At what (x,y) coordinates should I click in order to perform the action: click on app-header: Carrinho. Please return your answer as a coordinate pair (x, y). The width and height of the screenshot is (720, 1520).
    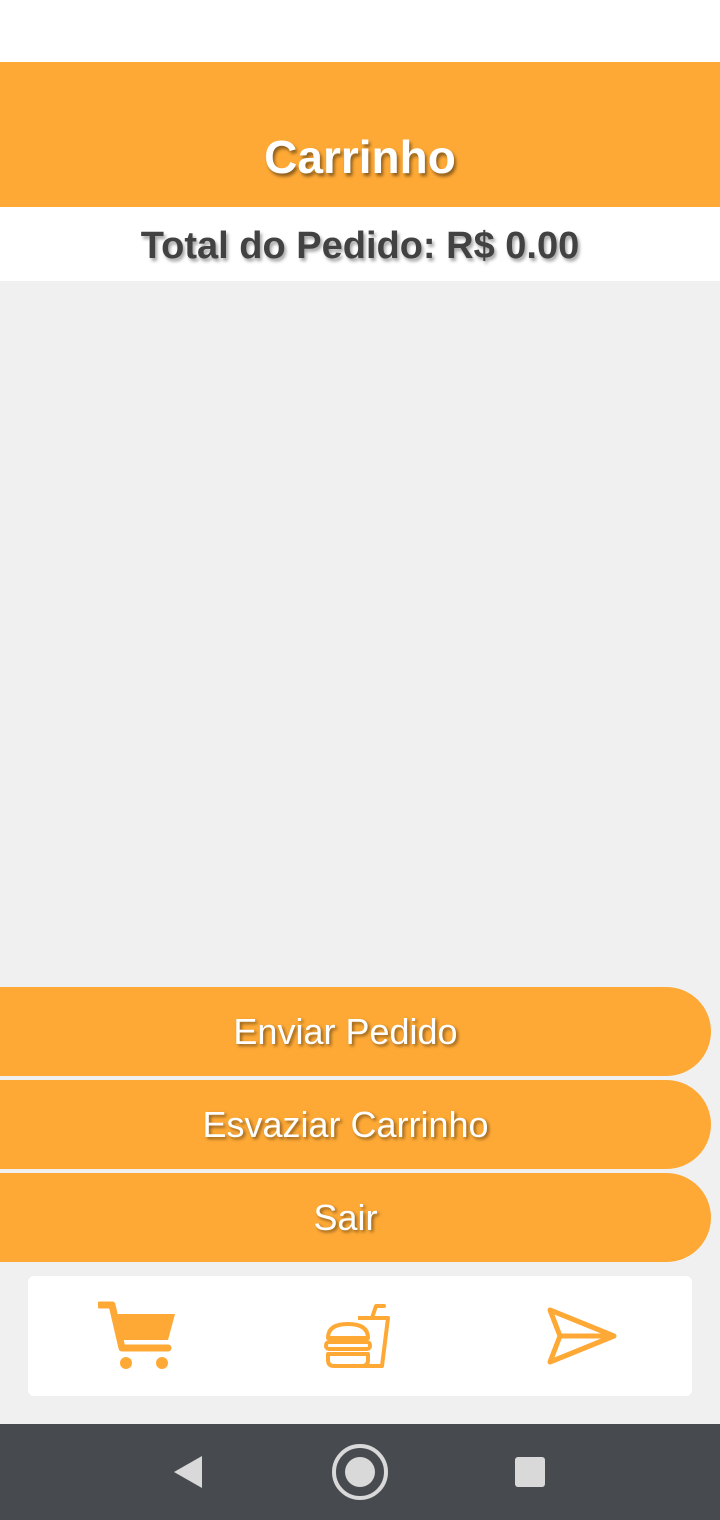
    Looking at the image, I should click on (360, 134).